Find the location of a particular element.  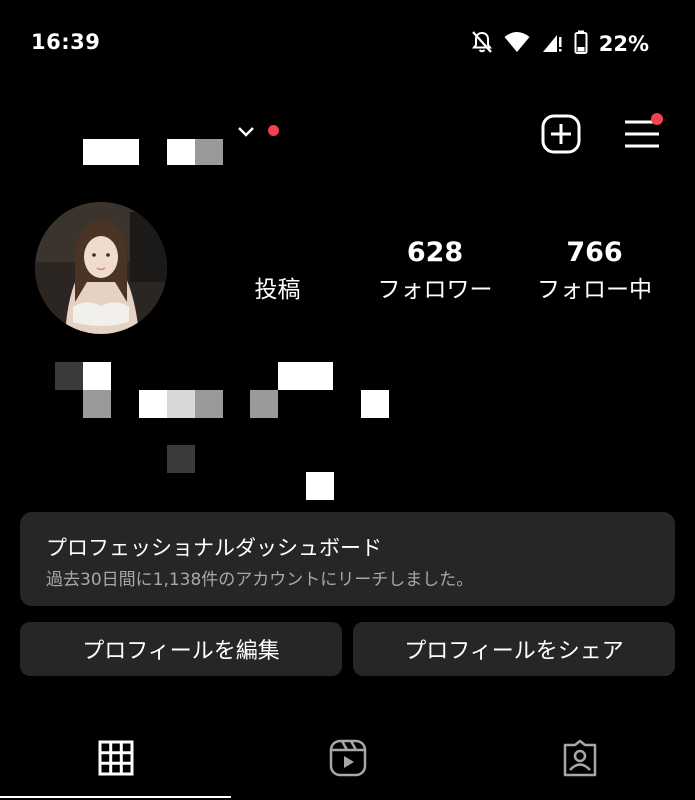

tab-reels is located at coordinates (347, 760).